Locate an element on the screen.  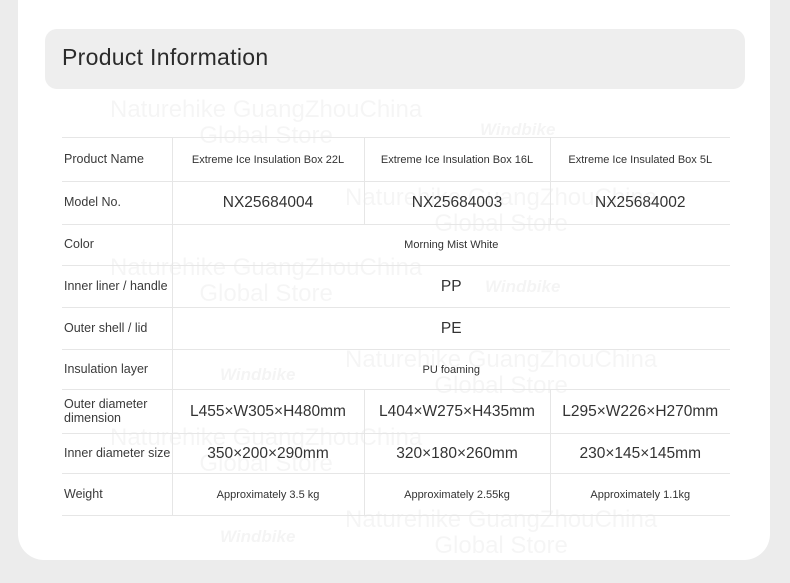
row-label: Outer diameter dimension is located at coordinates (117, 411).